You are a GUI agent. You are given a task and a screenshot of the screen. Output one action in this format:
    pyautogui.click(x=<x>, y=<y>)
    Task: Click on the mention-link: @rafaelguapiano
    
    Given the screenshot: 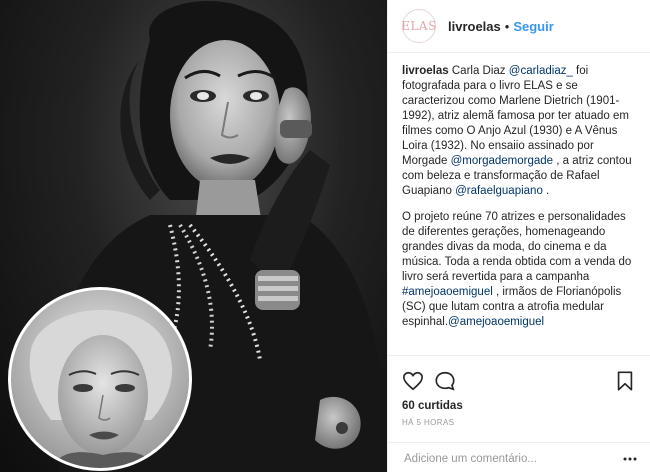 What is the action you would take?
    pyautogui.click(x=499, y=191)
    